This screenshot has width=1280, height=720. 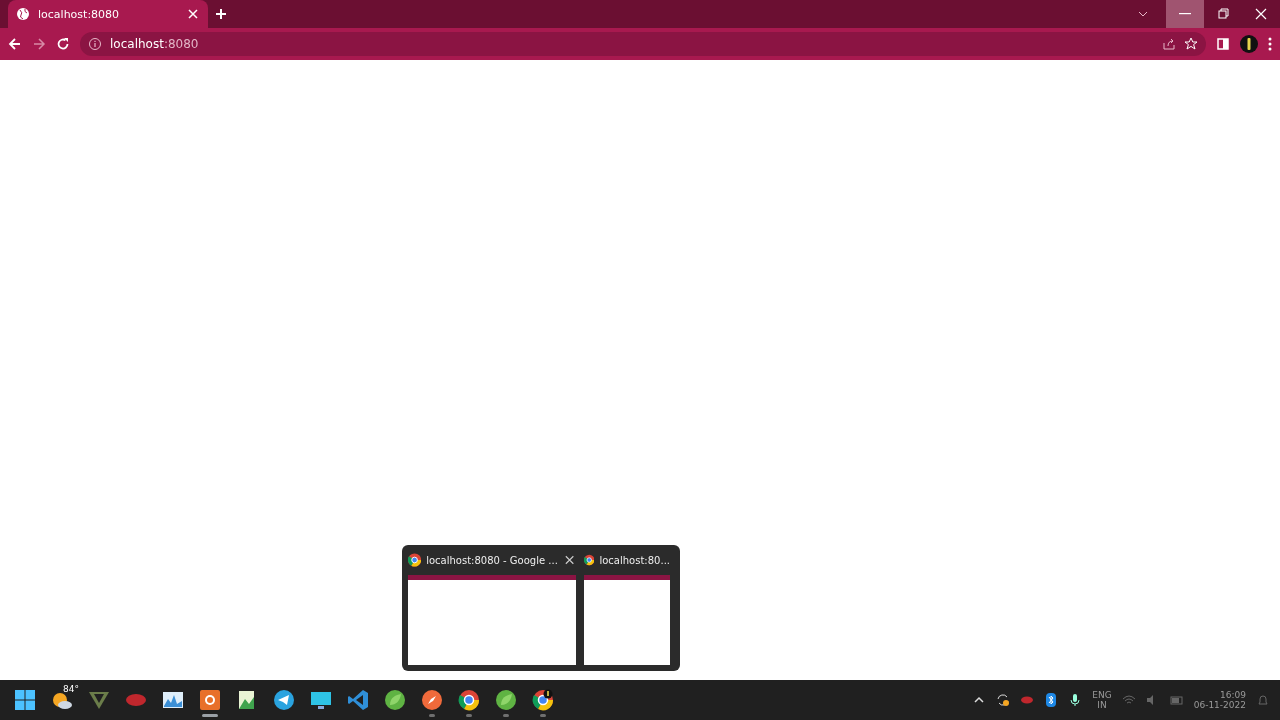 What do you see at coordinates (1051, 700) in the screenshot?
I see `bluetooth-icon` at bounding box center [1051, 700].